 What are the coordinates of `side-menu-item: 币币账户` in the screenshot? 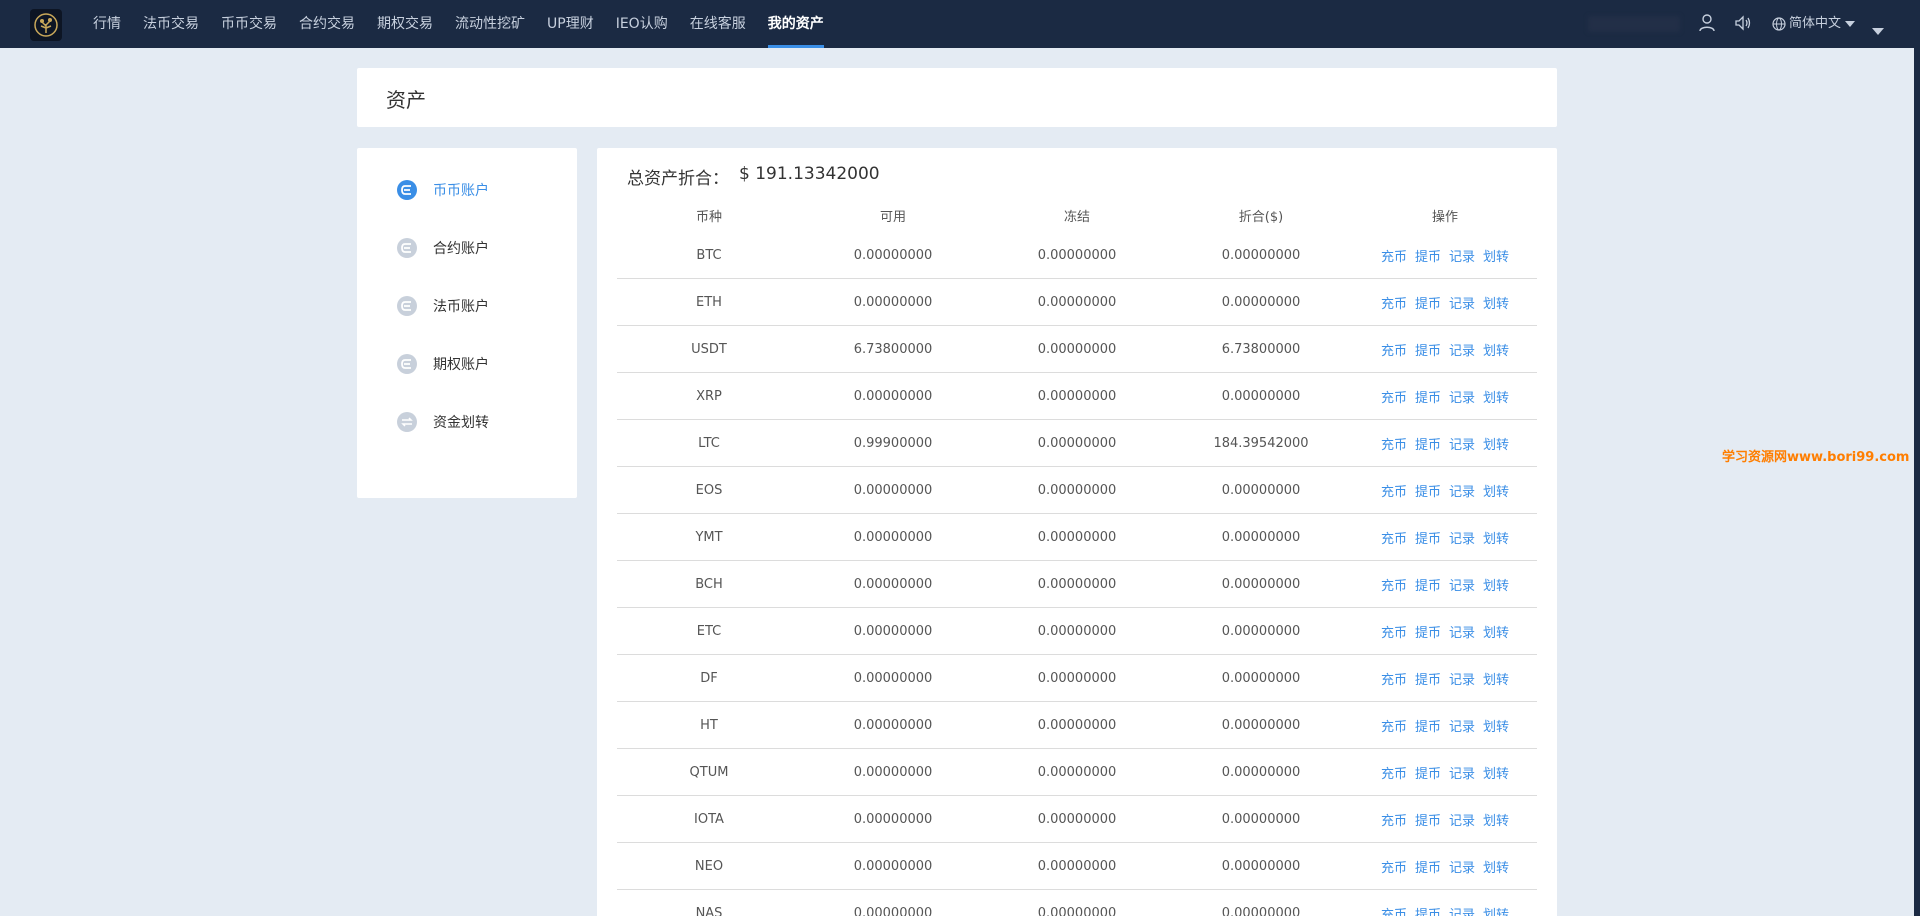 It's located at (443, 190).